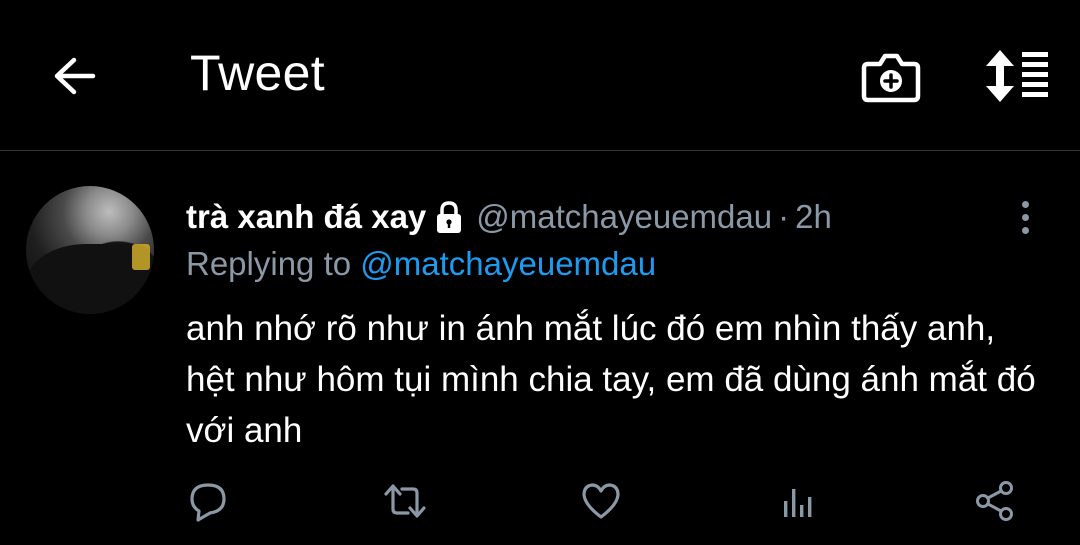 Image resolution: width=1080 pixels, height=545 pixels. I want to click on sort-icon, so click(1017, 76).